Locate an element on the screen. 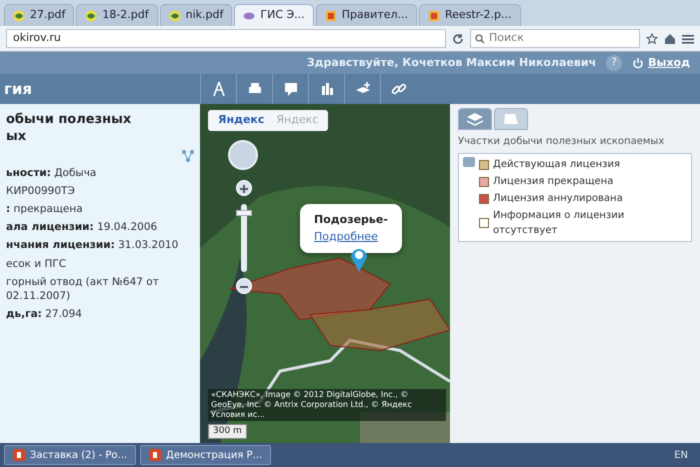 The width and height of the screenshot is (700, 467). menu-icon is located at coordinates (688, 38).